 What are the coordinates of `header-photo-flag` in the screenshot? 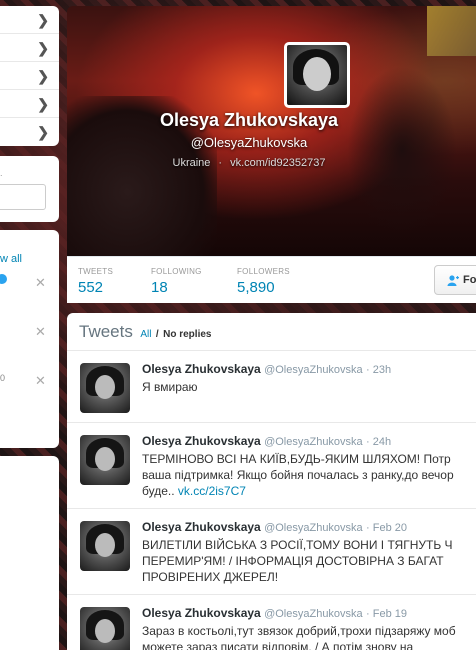 It's located at (451, 31).